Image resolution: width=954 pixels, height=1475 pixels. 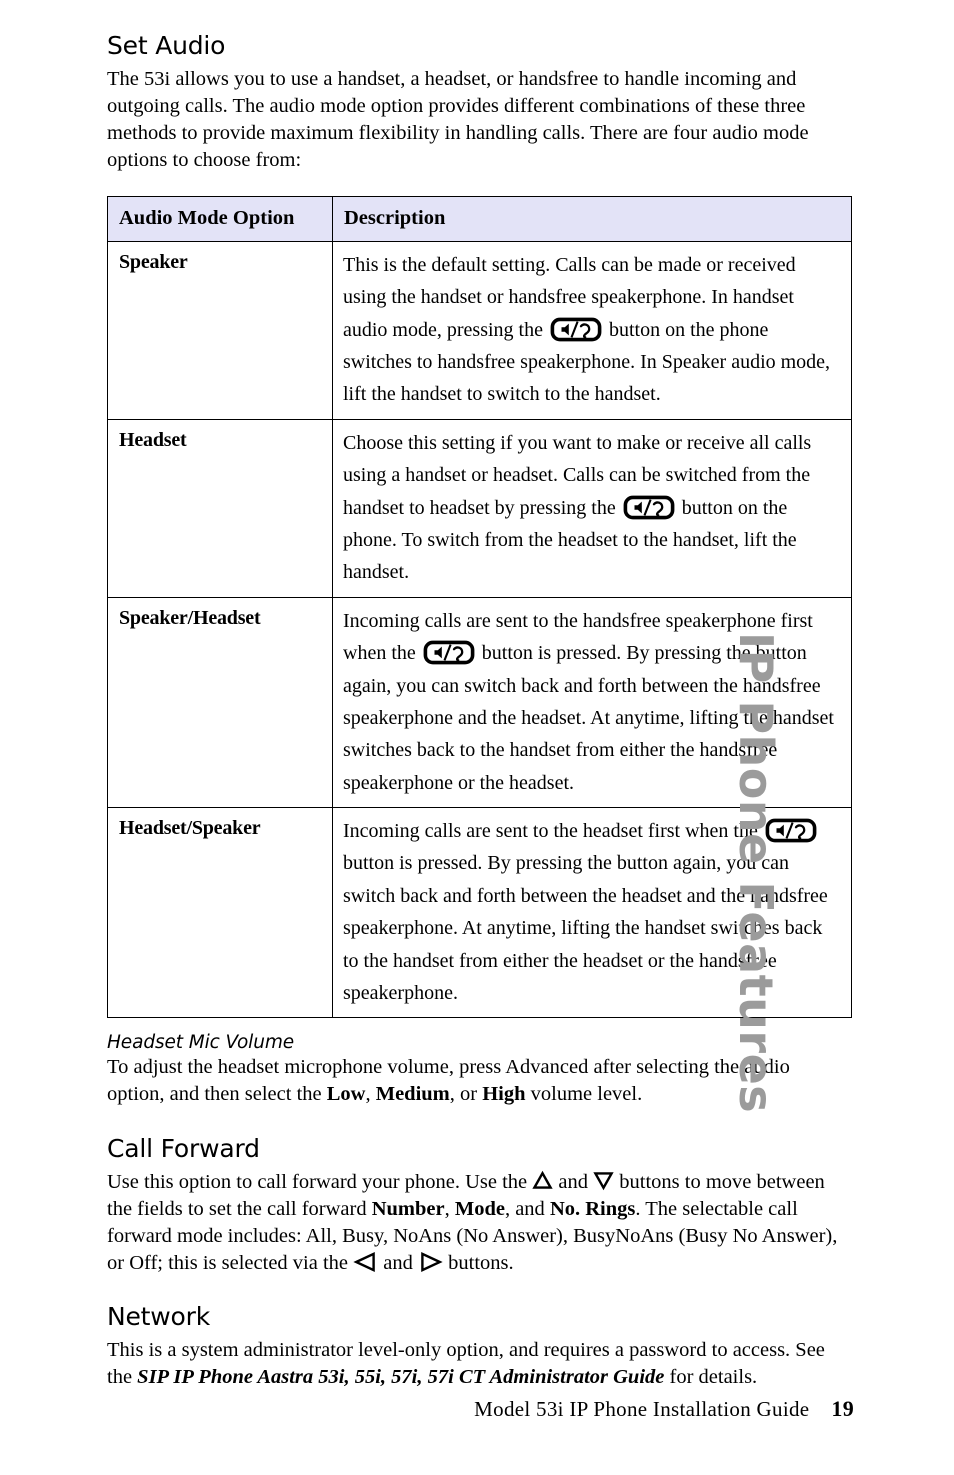 What do you see at coordinates (603, 1180) in the screenshot?
I see `arrow-down-icon` at bounding box center [603, 1180].